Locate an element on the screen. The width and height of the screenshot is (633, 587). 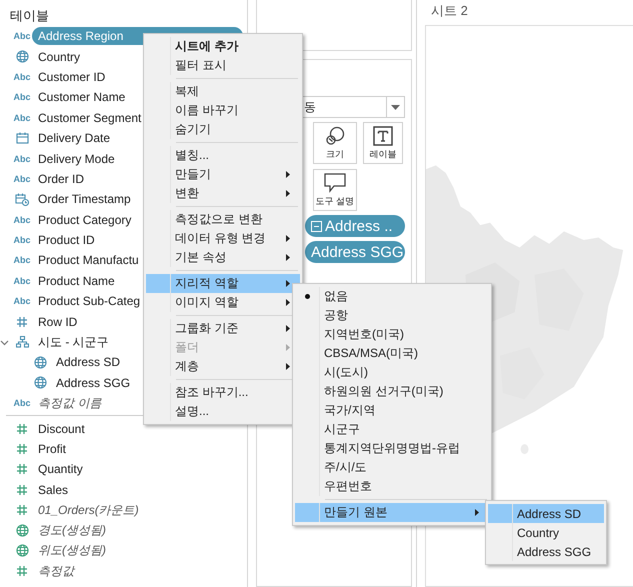
sheet-title: 시트 2 is located at coordinates (449, 11).